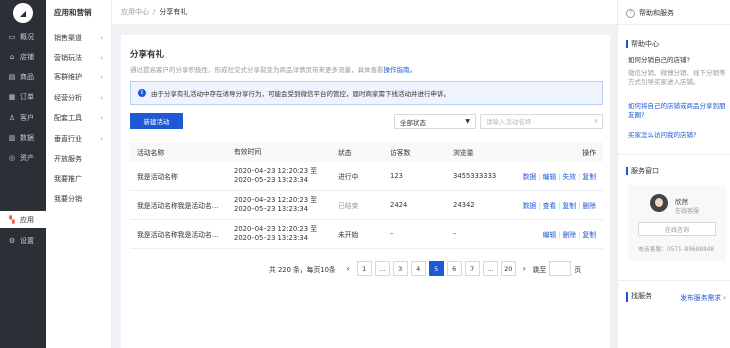 This screenshot has height=348, width=730. I want to click on phone-service: 电话客服：0571–89688848, so click(676, 250).